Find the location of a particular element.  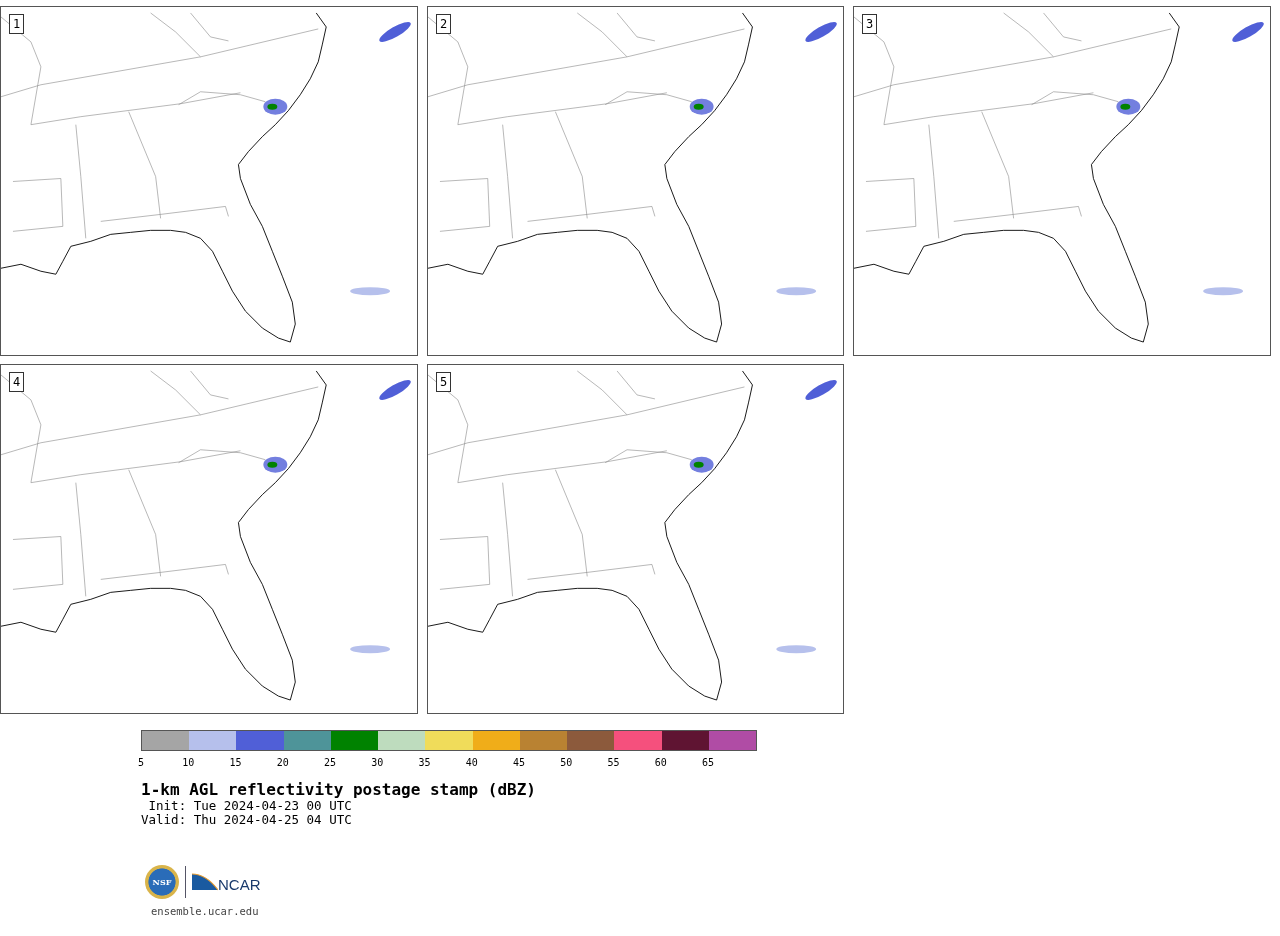

tick-label: 45 is located at coordinates (519, 762).